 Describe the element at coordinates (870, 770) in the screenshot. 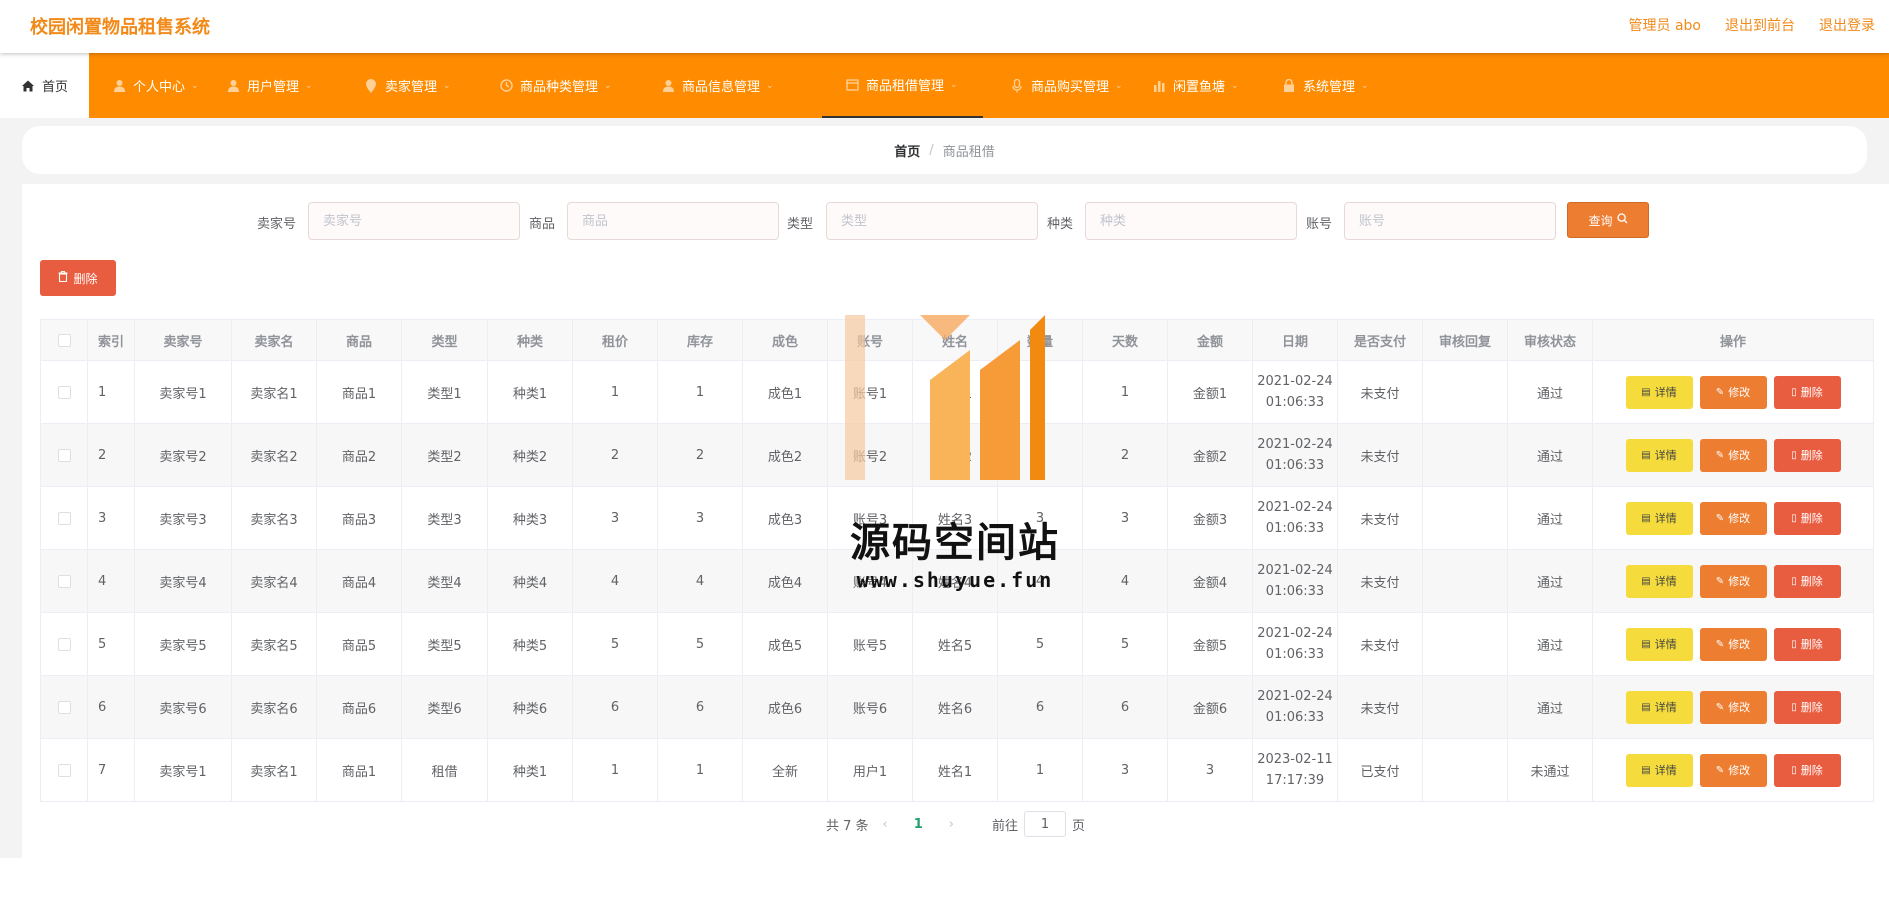

I see `table-cell: 用户1` at that location.